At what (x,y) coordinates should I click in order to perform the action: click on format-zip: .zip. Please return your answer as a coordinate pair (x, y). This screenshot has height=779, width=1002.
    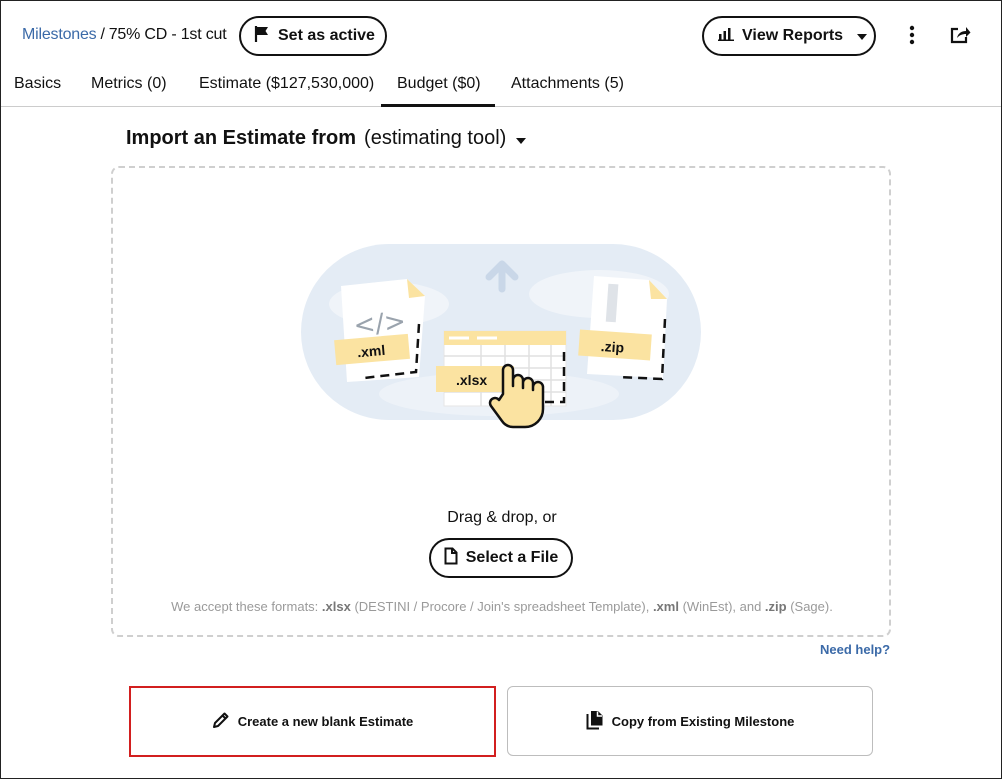
    Looking at the image, I should click on (775, 606).